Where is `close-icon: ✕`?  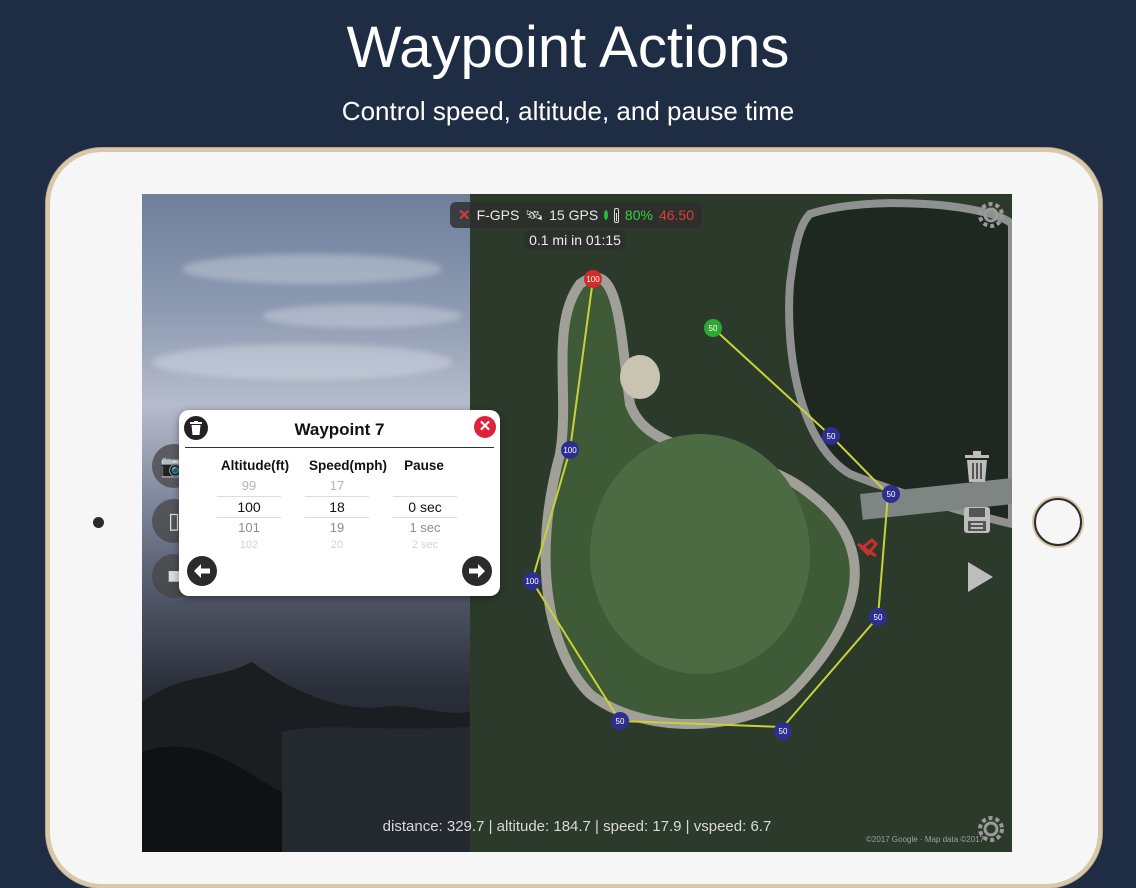
close-icon: ✕ is located at coordinates (485, 426).